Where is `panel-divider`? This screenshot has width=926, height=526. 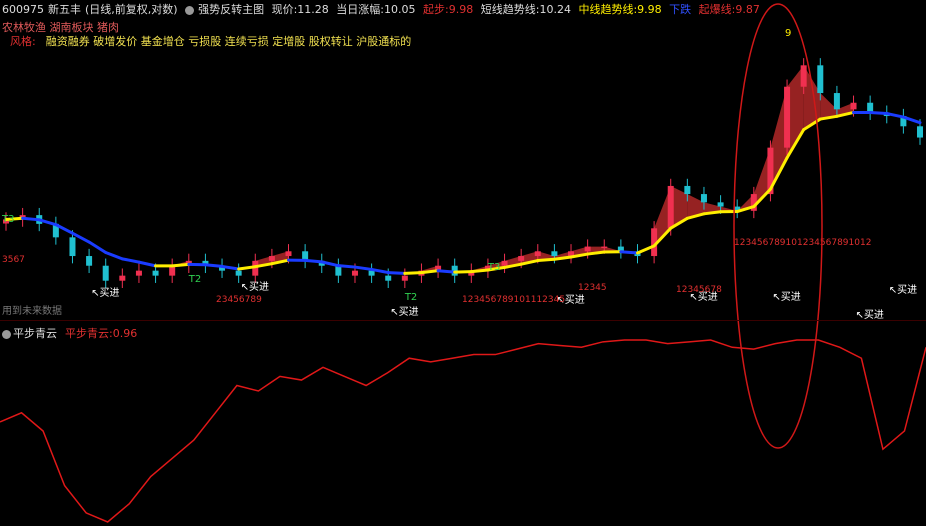
panel-divider is located at coordinates (463, 320).